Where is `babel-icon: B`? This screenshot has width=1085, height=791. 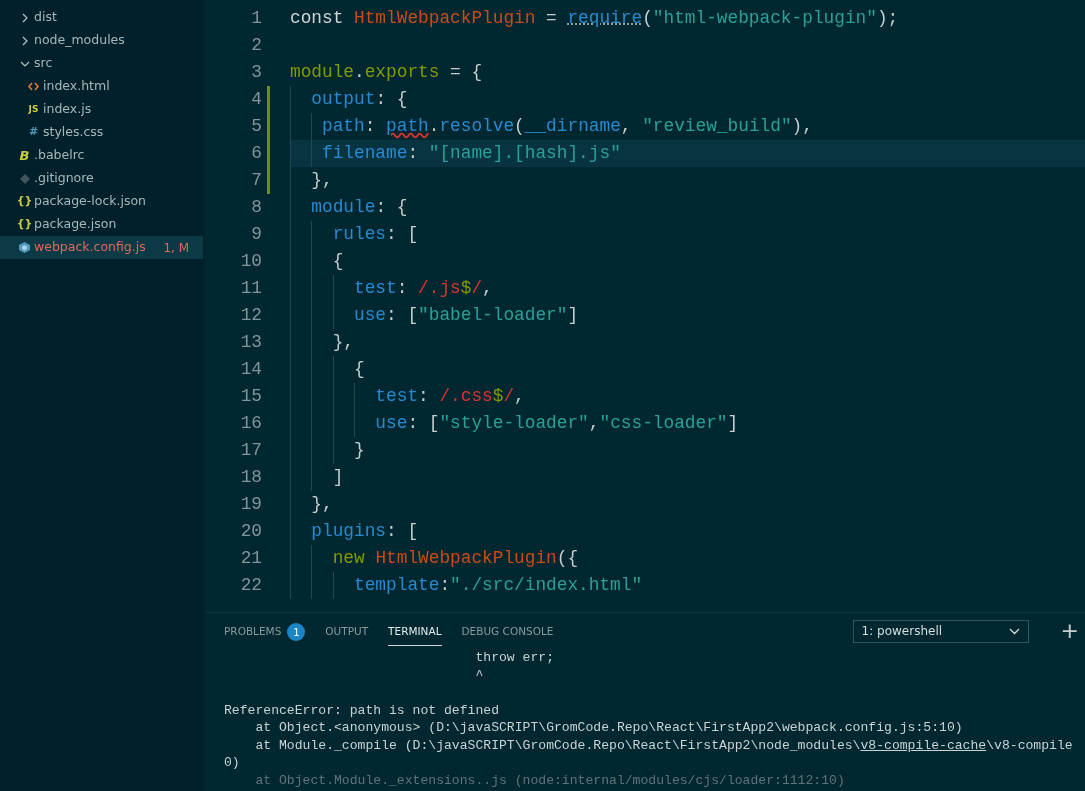 babel-icon: B is located at coordinates (24, 155).